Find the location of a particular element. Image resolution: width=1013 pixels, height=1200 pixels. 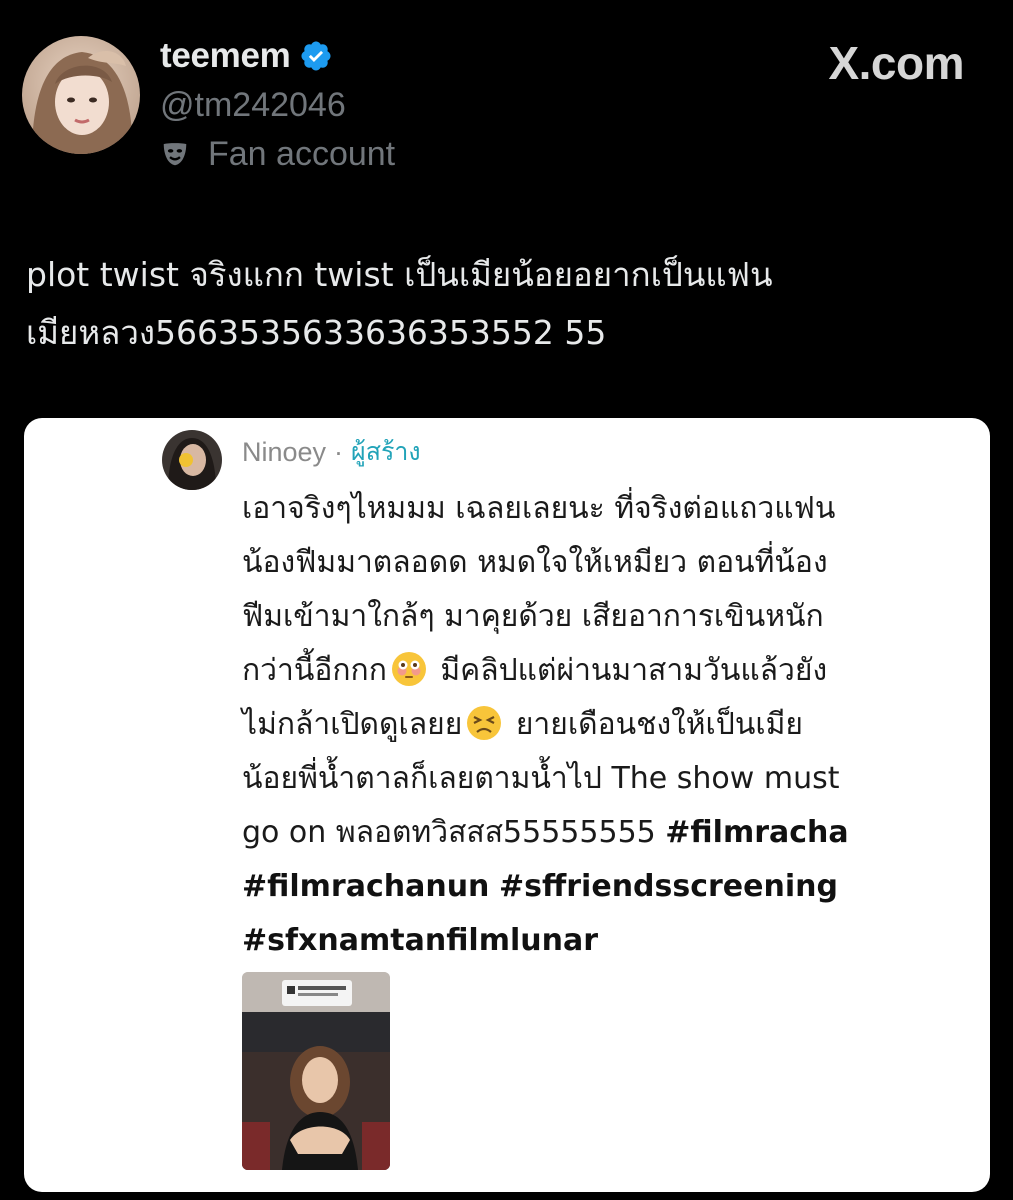

quote-author-avatar is located at coordinates (192, 460).